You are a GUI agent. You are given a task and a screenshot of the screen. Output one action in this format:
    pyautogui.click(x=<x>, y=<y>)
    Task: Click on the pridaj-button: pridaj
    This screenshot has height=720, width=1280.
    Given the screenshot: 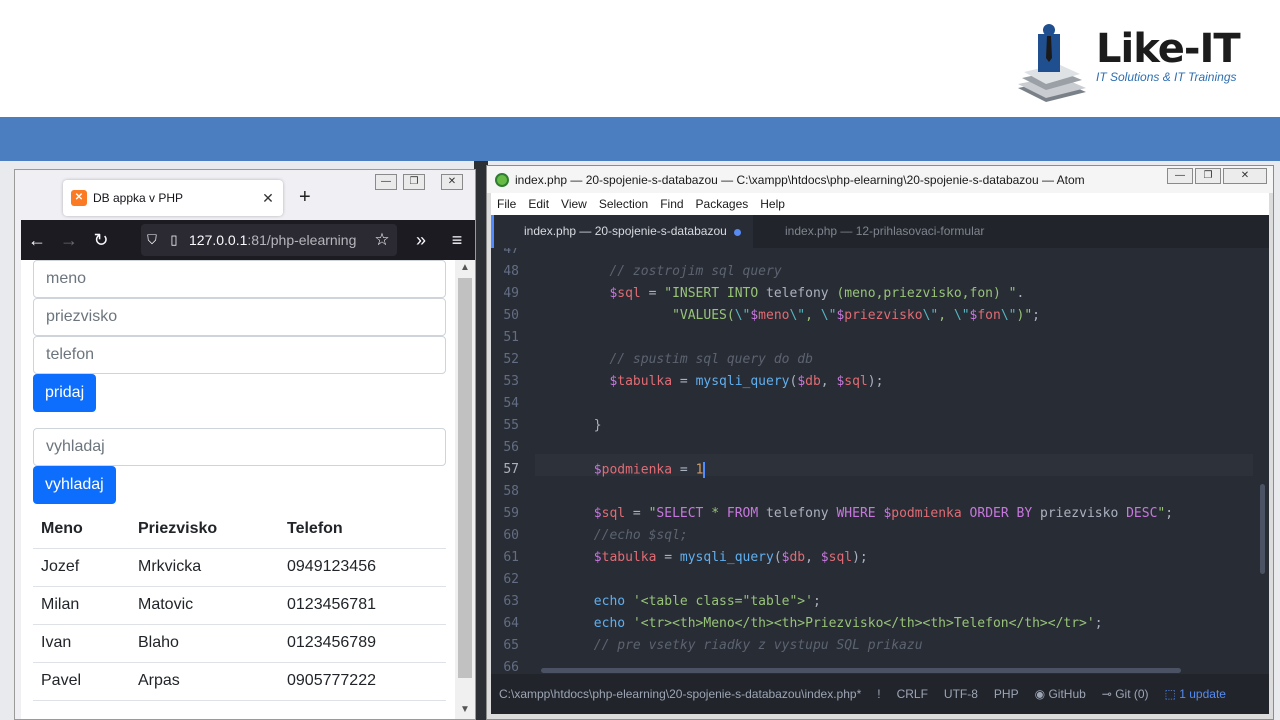 What is the action you would take?
    pyautogui.click(x=65, y=393)
    